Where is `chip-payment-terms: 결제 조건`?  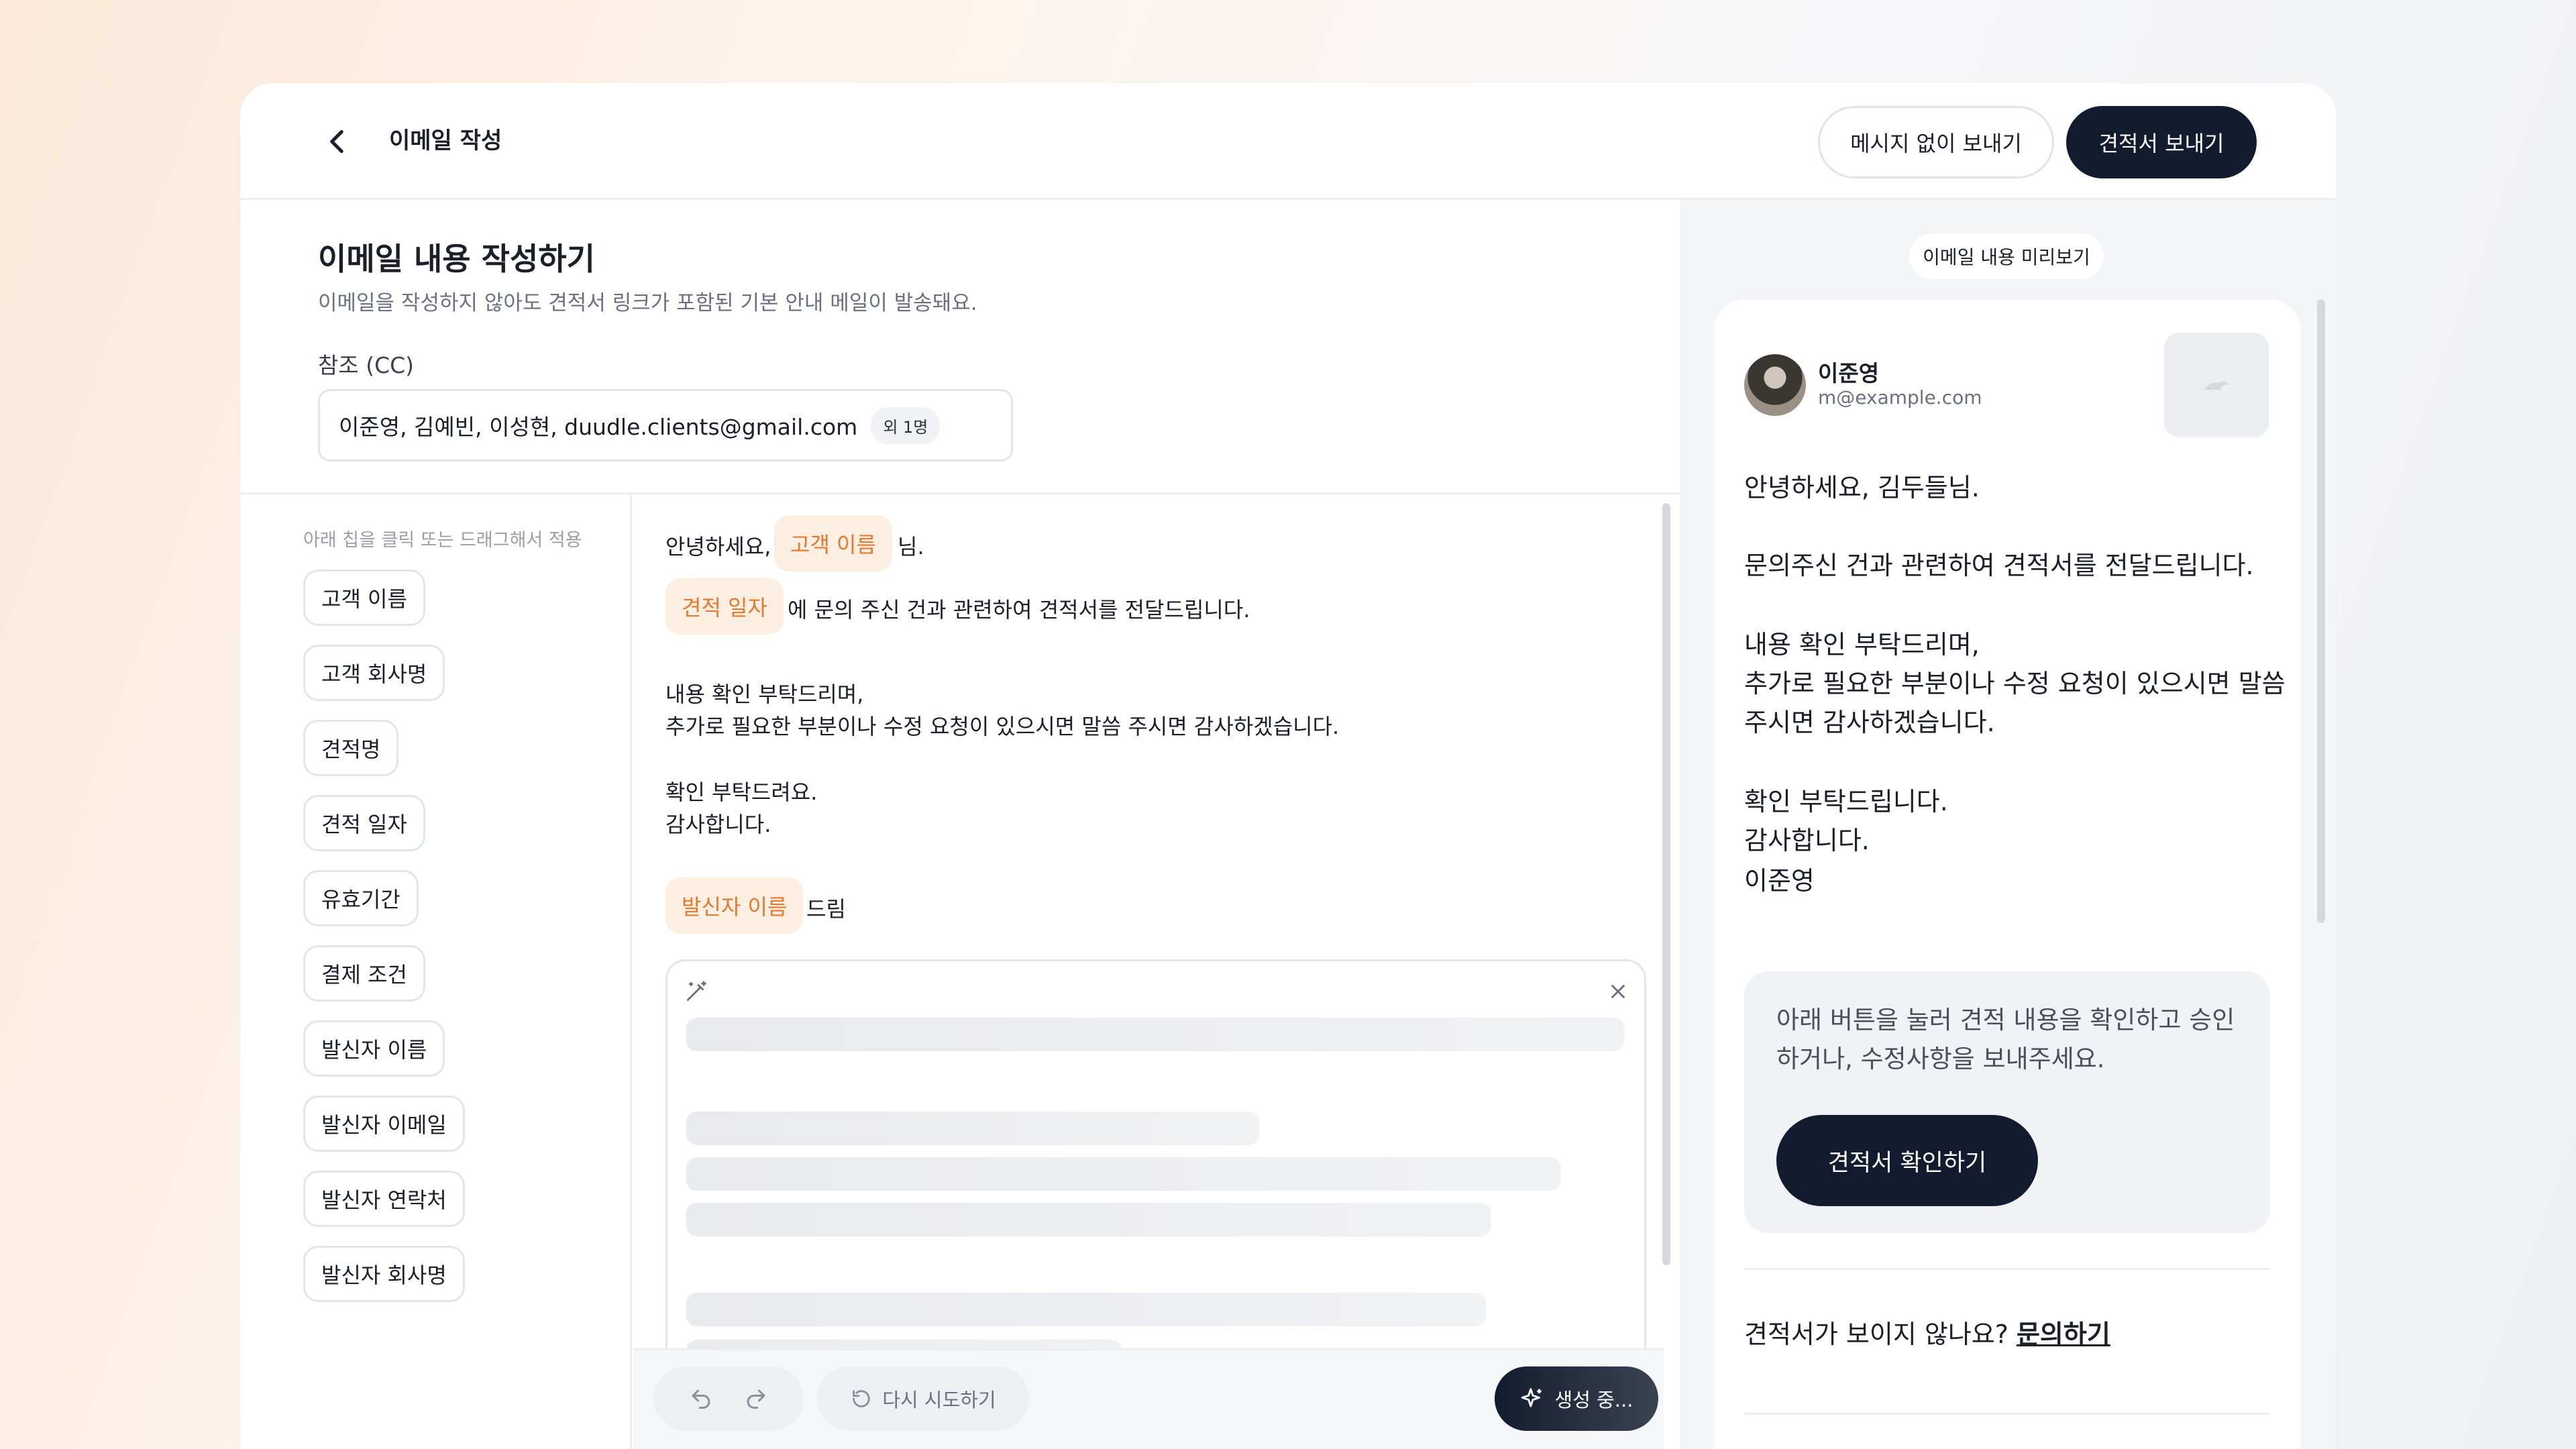
chip-payment-terms: 결제 조건 is located at coordinates (364, 973).